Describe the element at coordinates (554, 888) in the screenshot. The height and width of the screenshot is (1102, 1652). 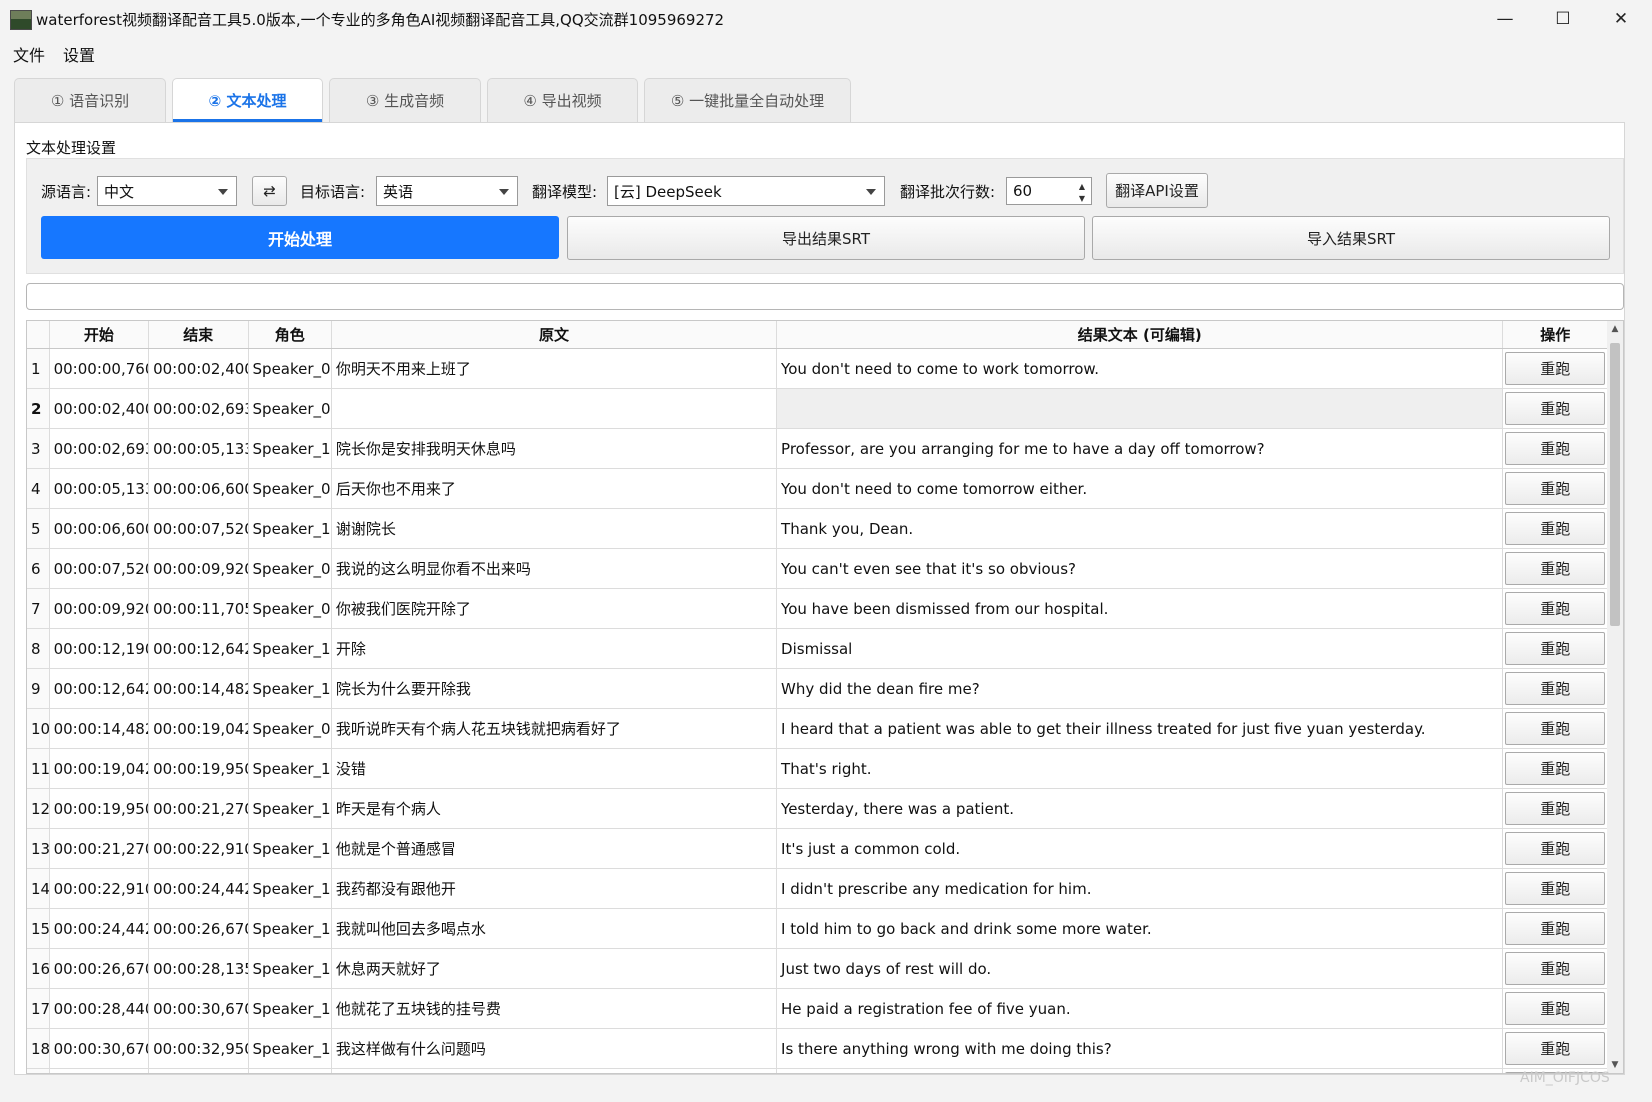
I see `source-text-cell: 我药都没有跟他开` at that location.